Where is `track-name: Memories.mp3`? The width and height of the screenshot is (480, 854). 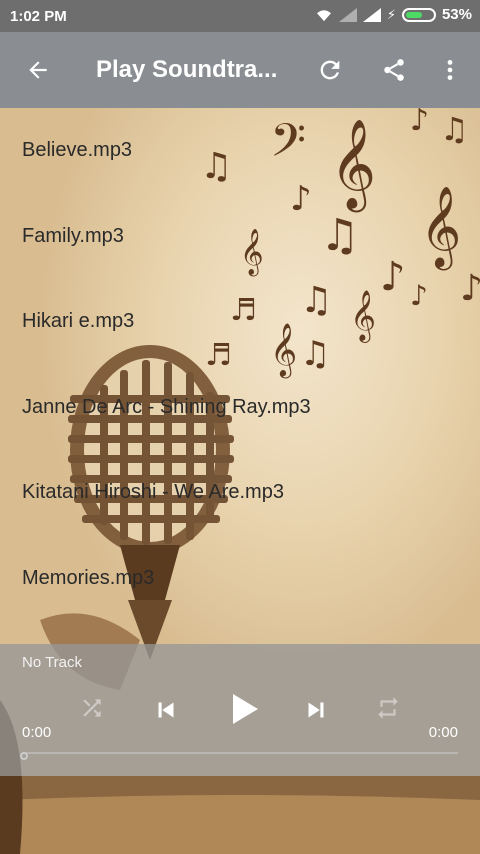 track-name: Memories.mp3 is located at coordinates (88, 577).